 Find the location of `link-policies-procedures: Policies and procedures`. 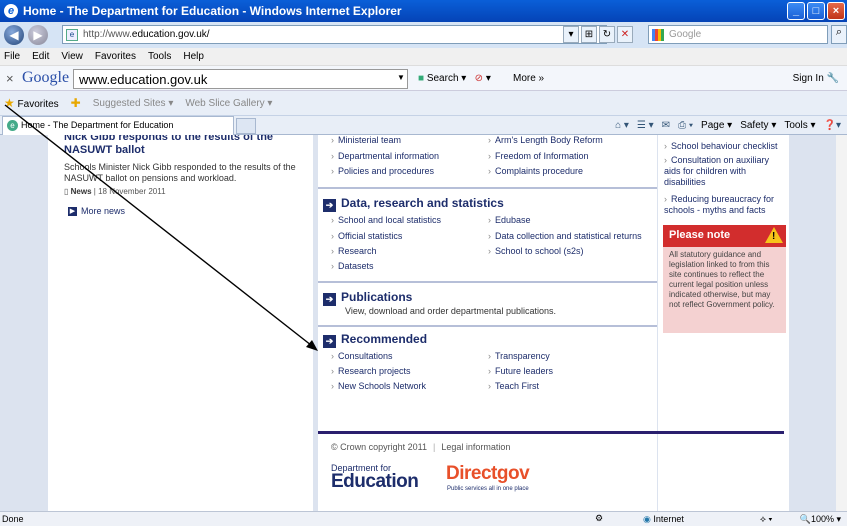

link-policies-procedures: Policies and procedures is located at coordinates (382, 171).